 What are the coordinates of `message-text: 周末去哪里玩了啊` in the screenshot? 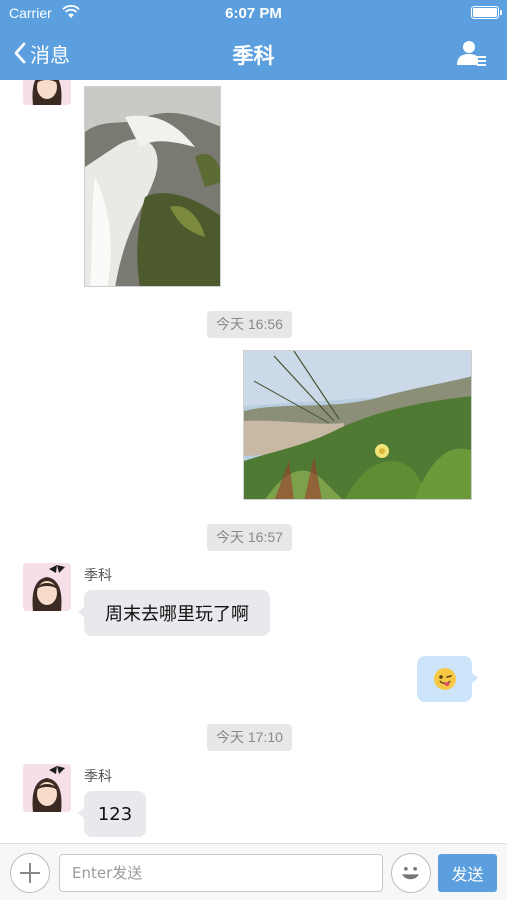 It's located at (177, 614).